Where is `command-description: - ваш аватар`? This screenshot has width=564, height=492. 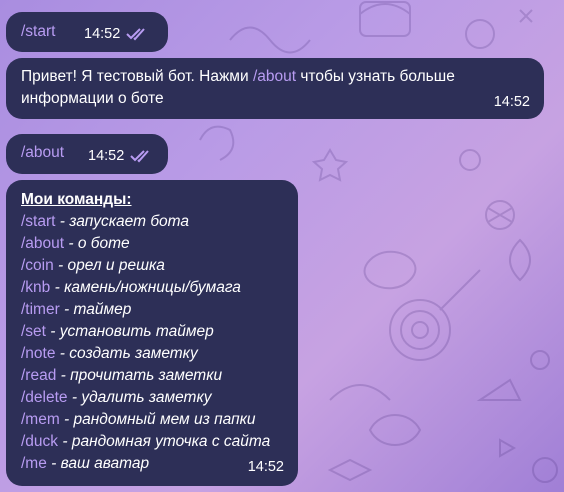
command-description: - ваш аватар is located at coordinates (98, 463).